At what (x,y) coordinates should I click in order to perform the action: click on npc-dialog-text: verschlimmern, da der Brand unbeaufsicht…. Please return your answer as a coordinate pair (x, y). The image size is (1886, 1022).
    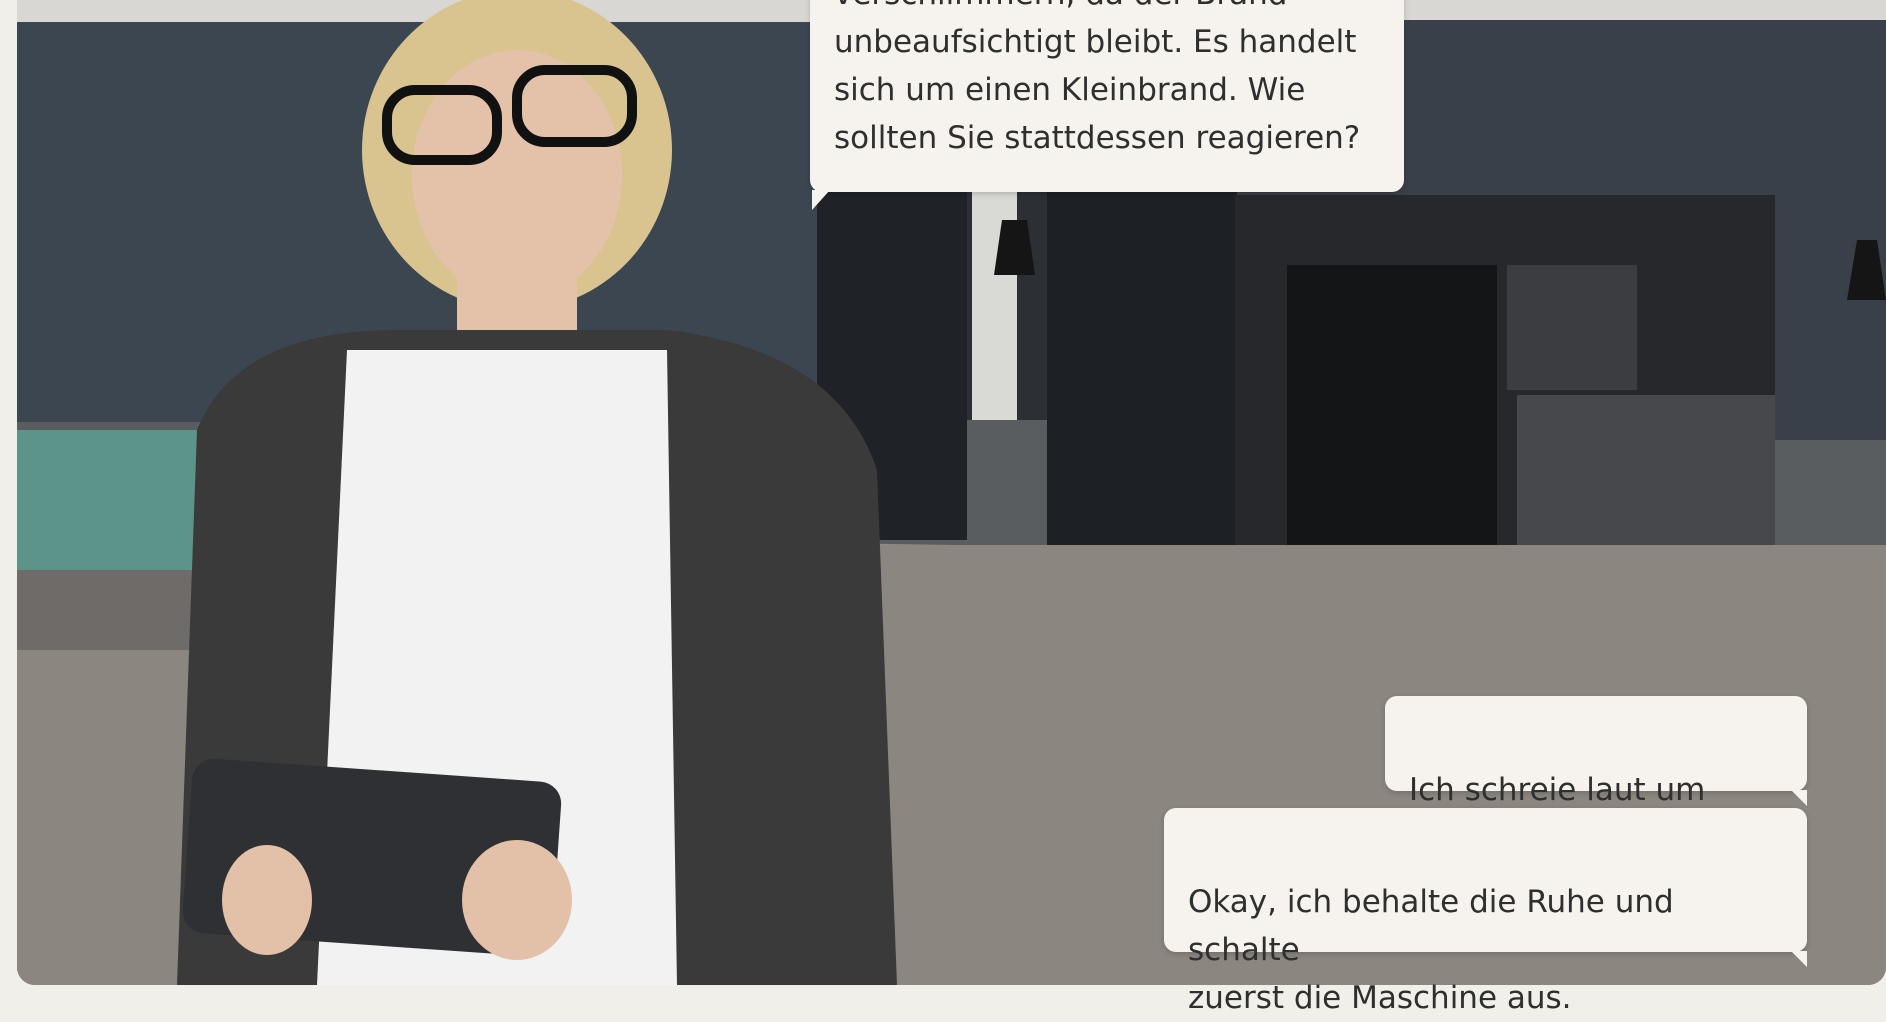
    Looking at the image, I should click on (1097, 78).